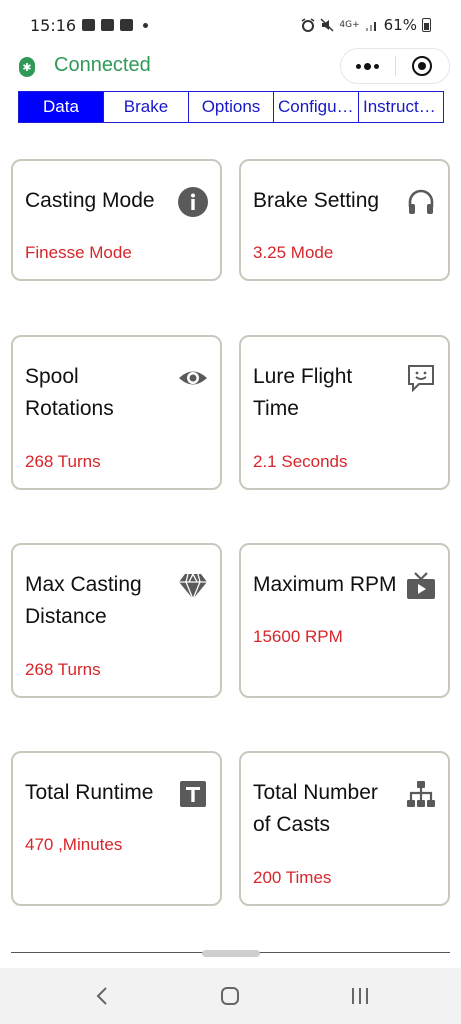 The height and width of the screenshot is (1024, 461). What do you see at coordinates (53, 25) in the screenshot?
I see `status-time: 15:16` at bounding box center [53, 25].